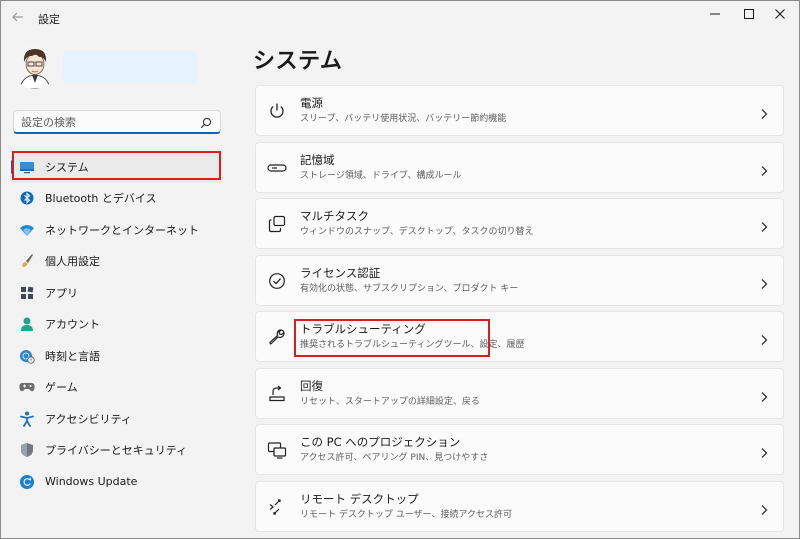 The image size is (800, 539). What do you see at coordinates (363, 329) in the screenshot?
I see `card-title: トラブルシューティング` at bounding box center [363, 329].